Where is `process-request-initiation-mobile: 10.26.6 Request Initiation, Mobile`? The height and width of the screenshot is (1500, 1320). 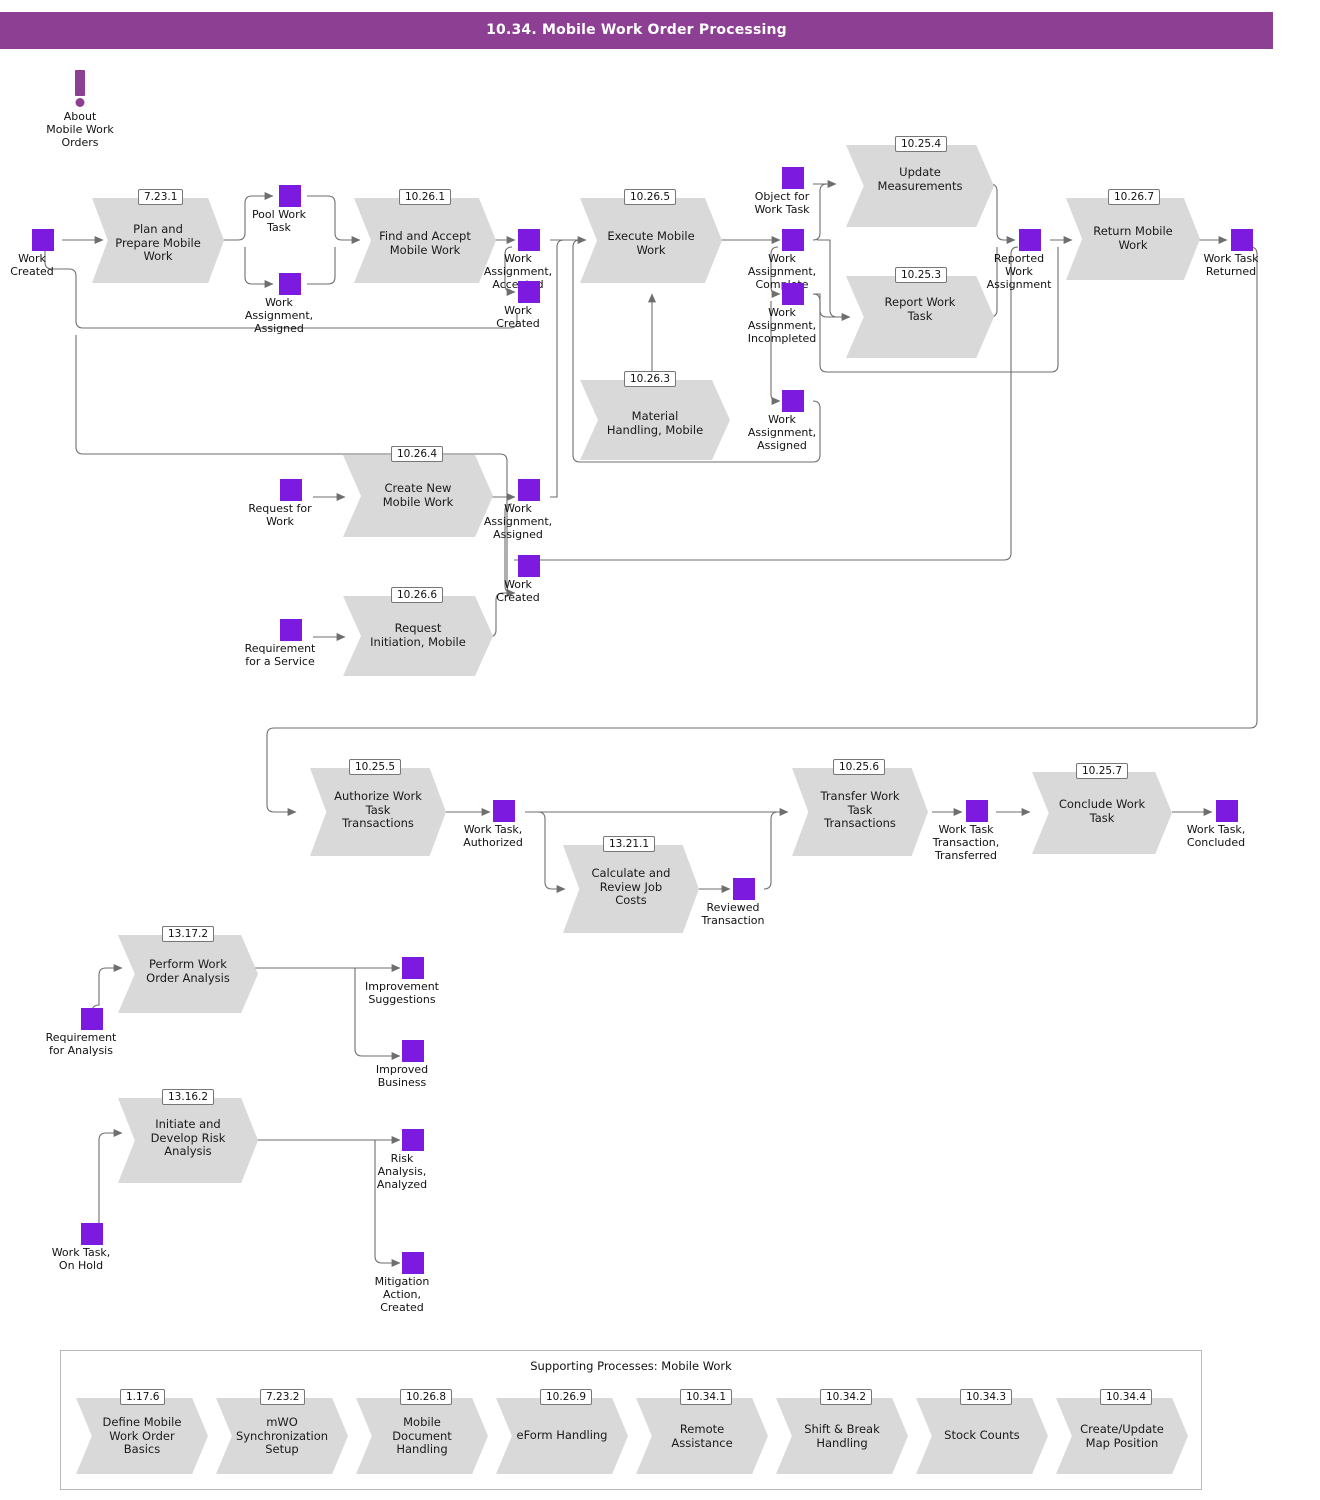 process-request-initiation-mobile: 10.26.6 Request Initiation, Mobile is located at coordinates (420, 633).